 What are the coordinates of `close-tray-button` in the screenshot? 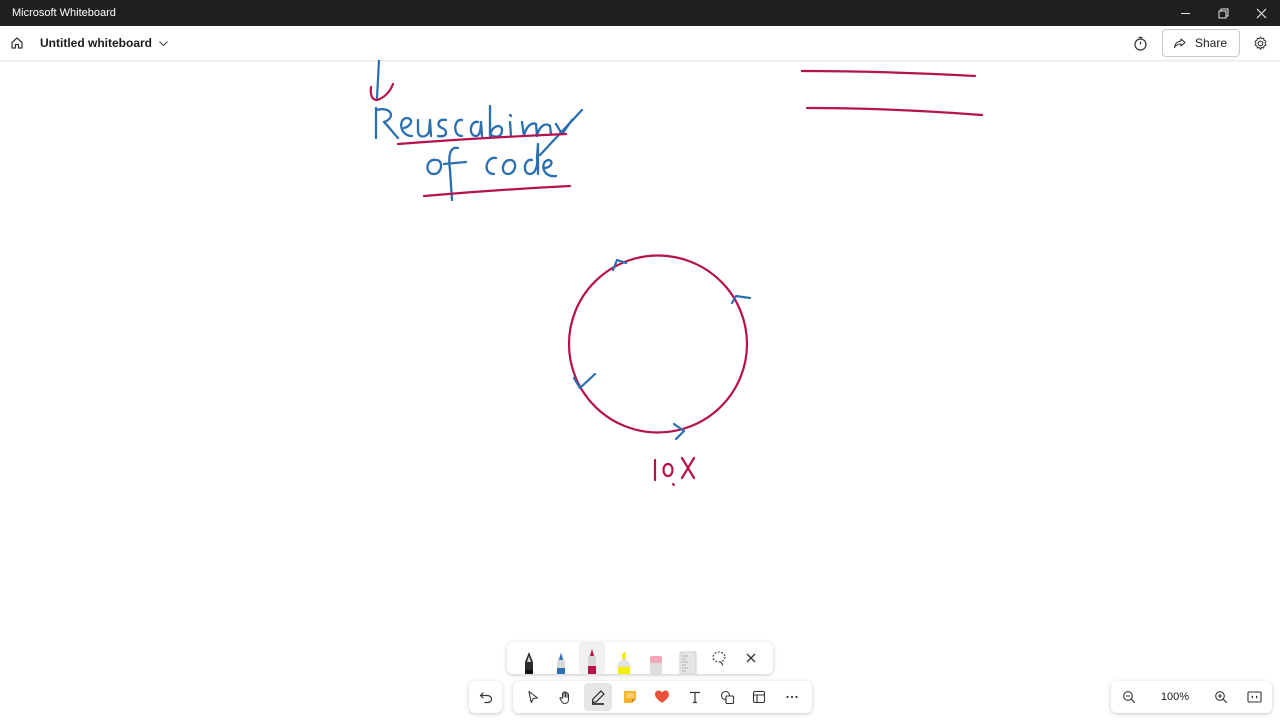 It's located at (751, 658).